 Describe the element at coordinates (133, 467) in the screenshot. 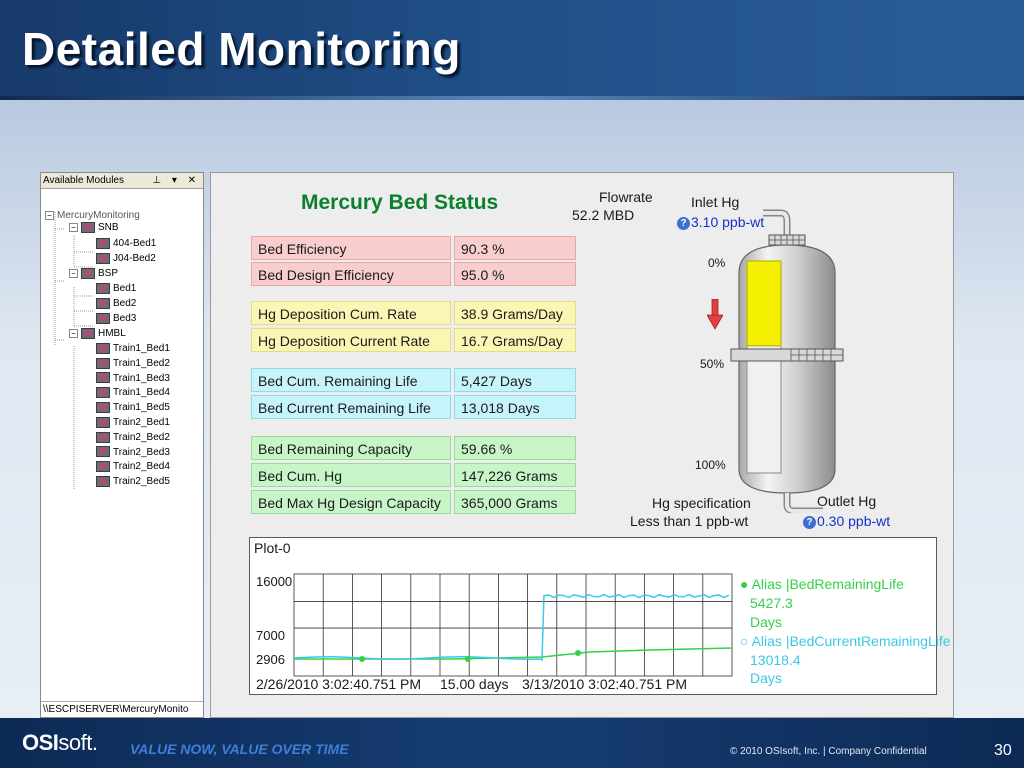

I see `tree-bed-node: M Train2_Bed4` at that location.